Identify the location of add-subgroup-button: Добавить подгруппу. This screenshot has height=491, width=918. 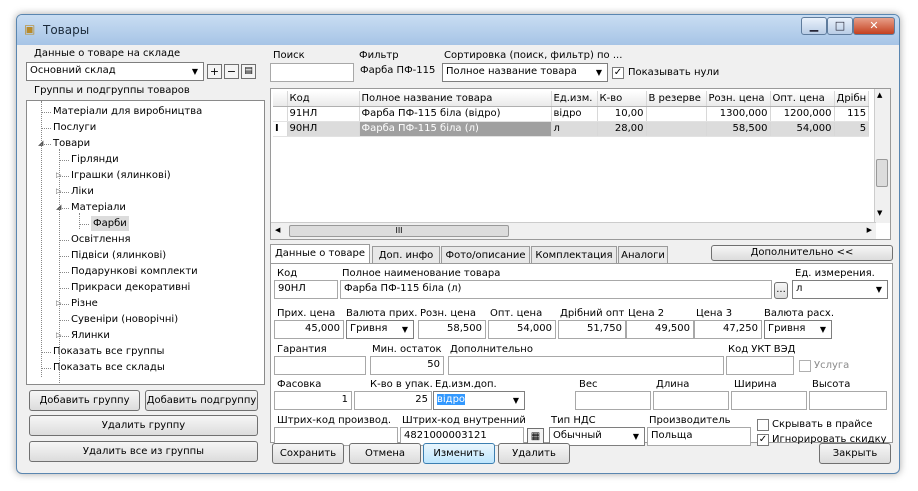
(201, 400).